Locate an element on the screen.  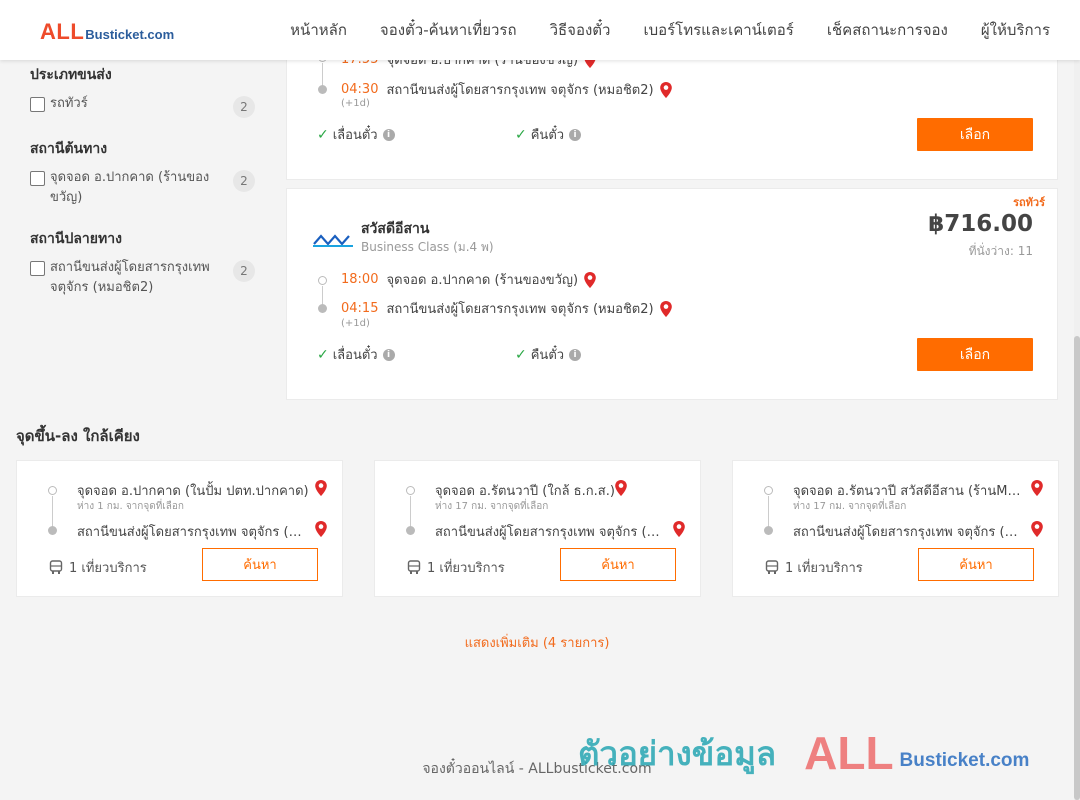
nearby-from-stop: จุดจอด อ.รัตนวาปี (ใกล้ ธ.ก.ส.) is located at coordinates (525, 491).